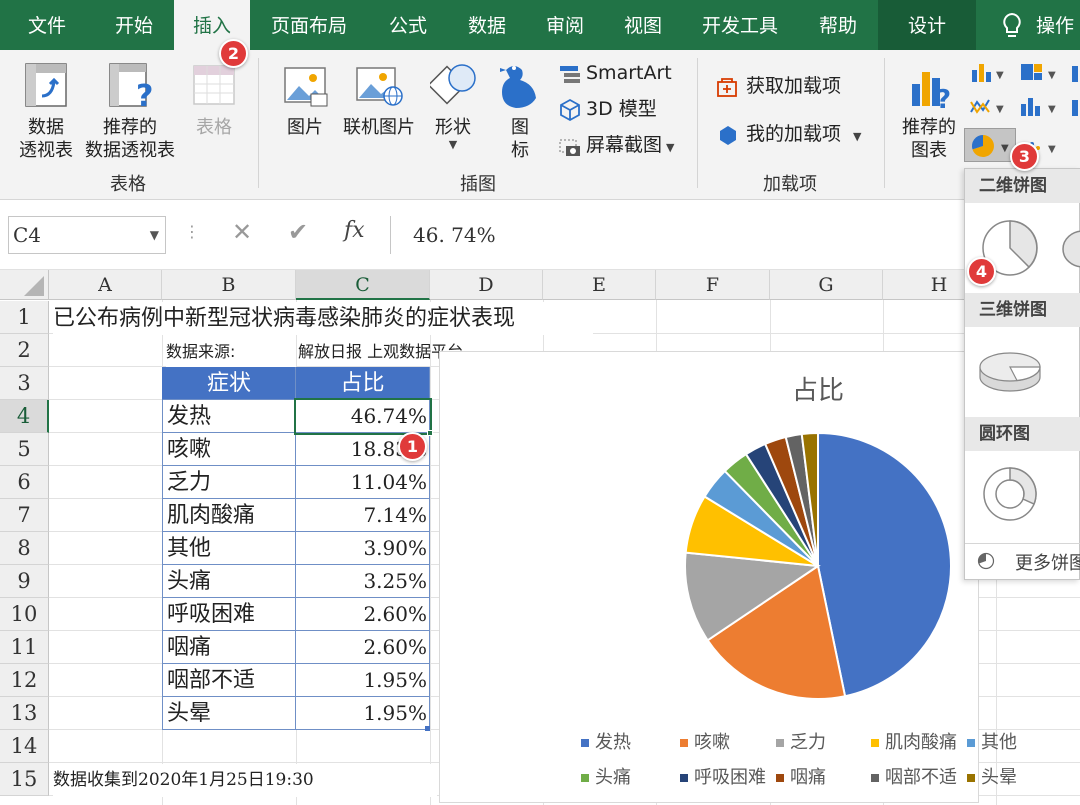  Describe the element at coordinates (643, 25) in the screenshot. I see `tab-view: 视图` at that location.